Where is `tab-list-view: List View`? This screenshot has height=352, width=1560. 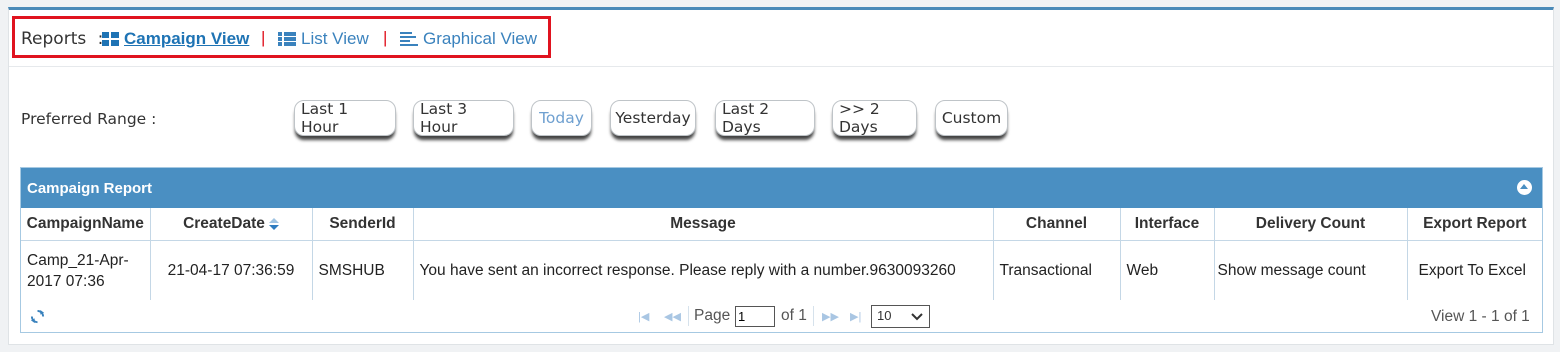 tab-list-view: List View is located at coordinates (323, 39).